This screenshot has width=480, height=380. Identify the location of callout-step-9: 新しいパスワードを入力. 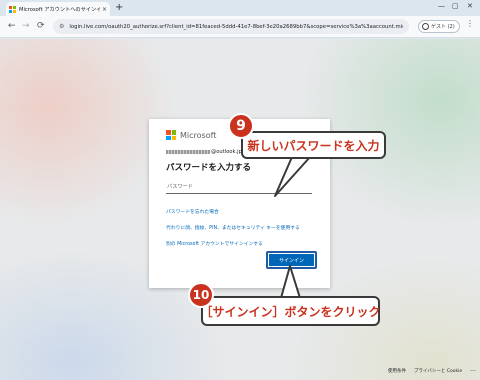
(313, 145).